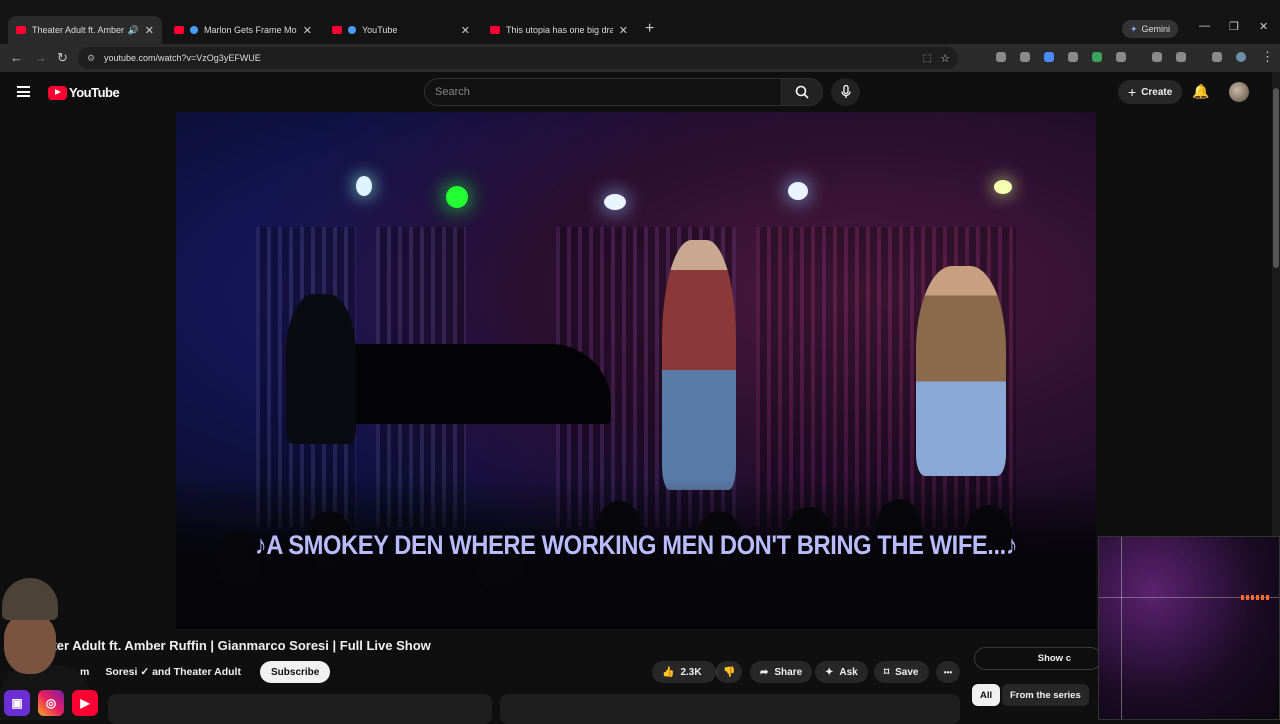 The image size is (1280, 724). What do you see at coordinates (1204, 26) in the screenshot?
I see `minimize-icon: —` at bounding box center [1204, 26].